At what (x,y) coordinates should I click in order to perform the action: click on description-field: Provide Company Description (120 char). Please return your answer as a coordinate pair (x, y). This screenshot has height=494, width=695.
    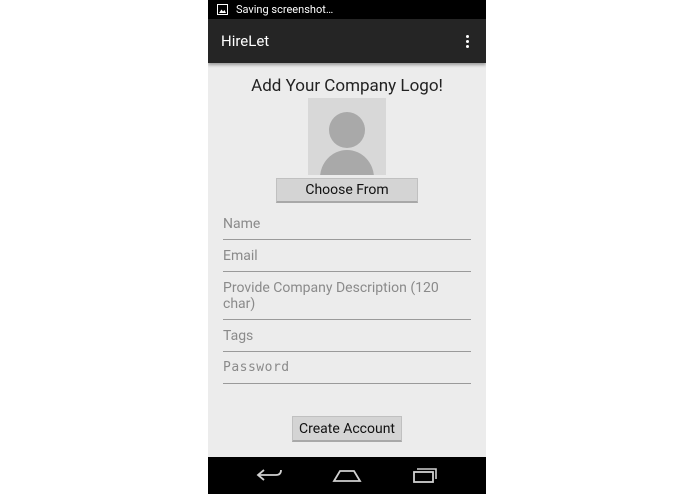
    Looking at the image, I should click on (347, 300).